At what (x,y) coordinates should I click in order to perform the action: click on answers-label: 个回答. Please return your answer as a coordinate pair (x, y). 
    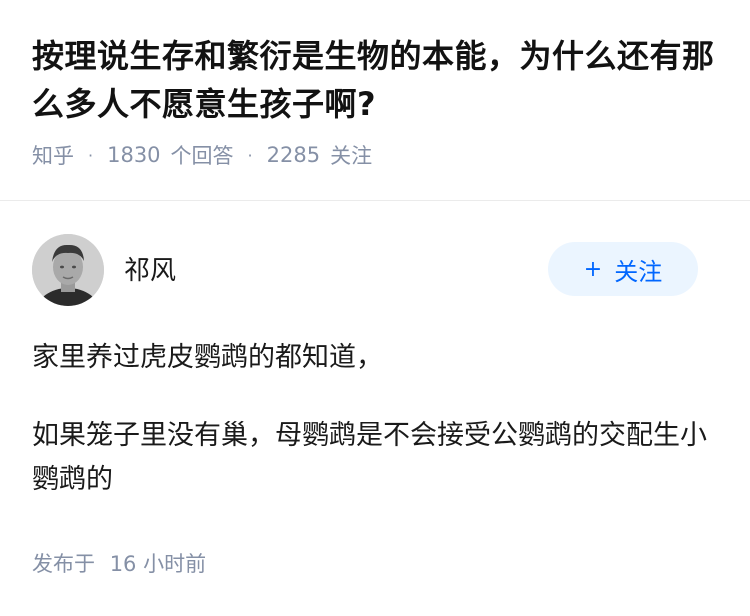
    Looking at the image, I should click on (202, 156).